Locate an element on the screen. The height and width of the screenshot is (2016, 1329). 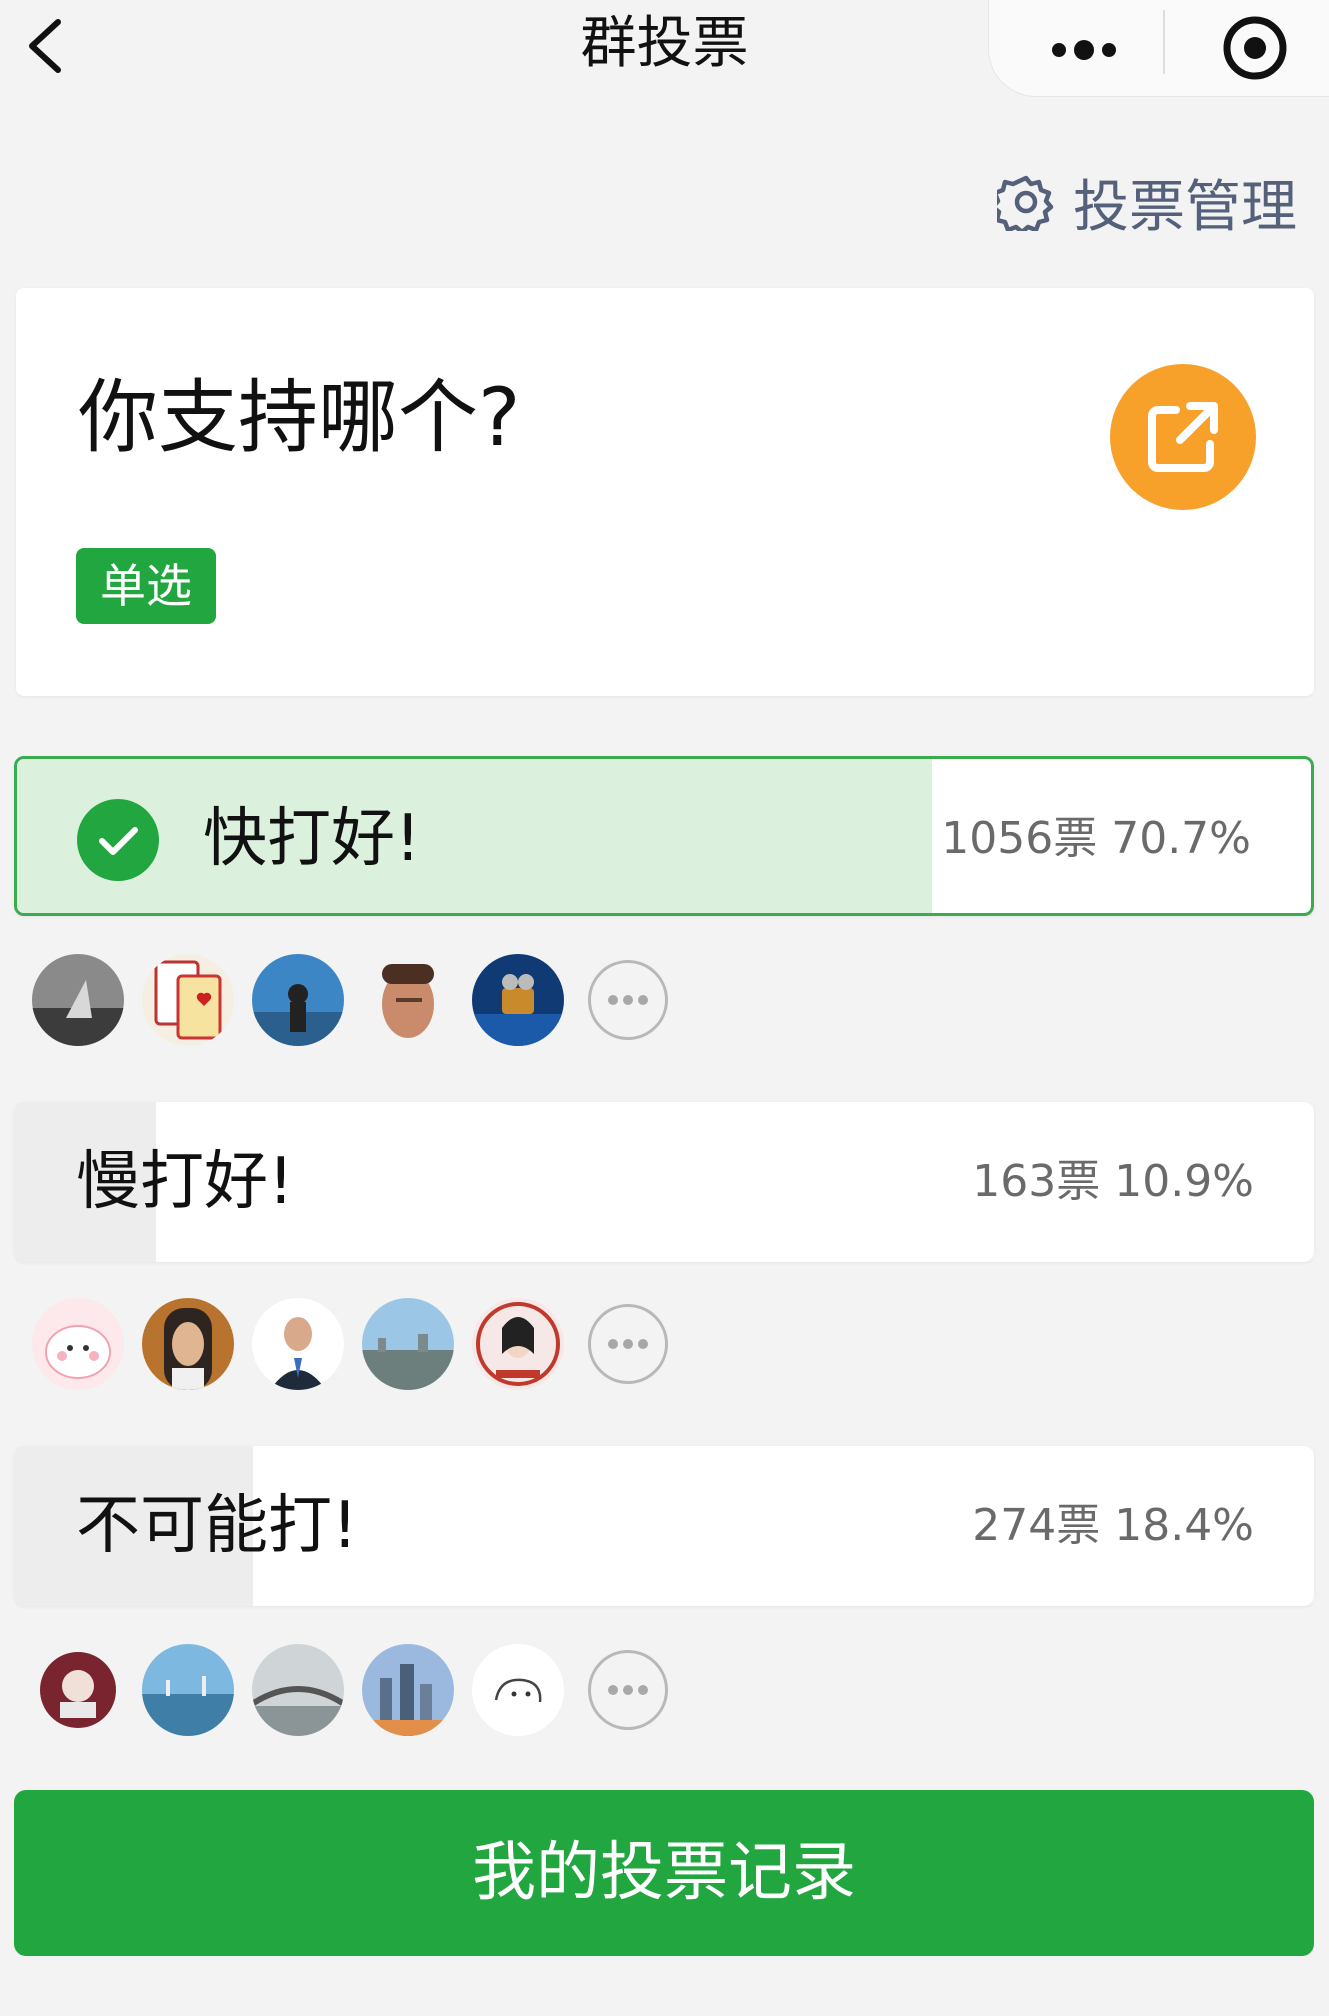
option-1-stat: 1056票 70.7% is located at coordinates (1096, 838).